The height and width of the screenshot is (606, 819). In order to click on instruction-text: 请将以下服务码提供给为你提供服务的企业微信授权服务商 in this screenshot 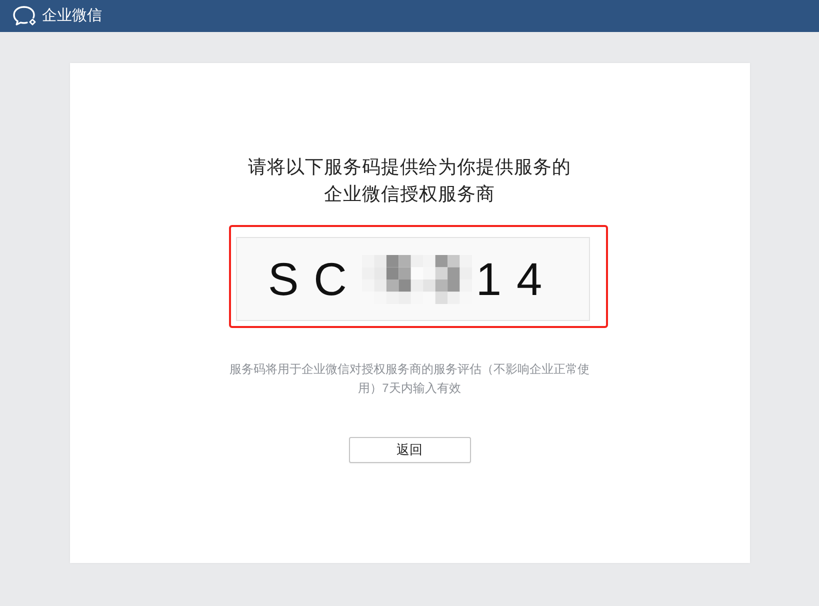, I will do `click(409, 180)`.